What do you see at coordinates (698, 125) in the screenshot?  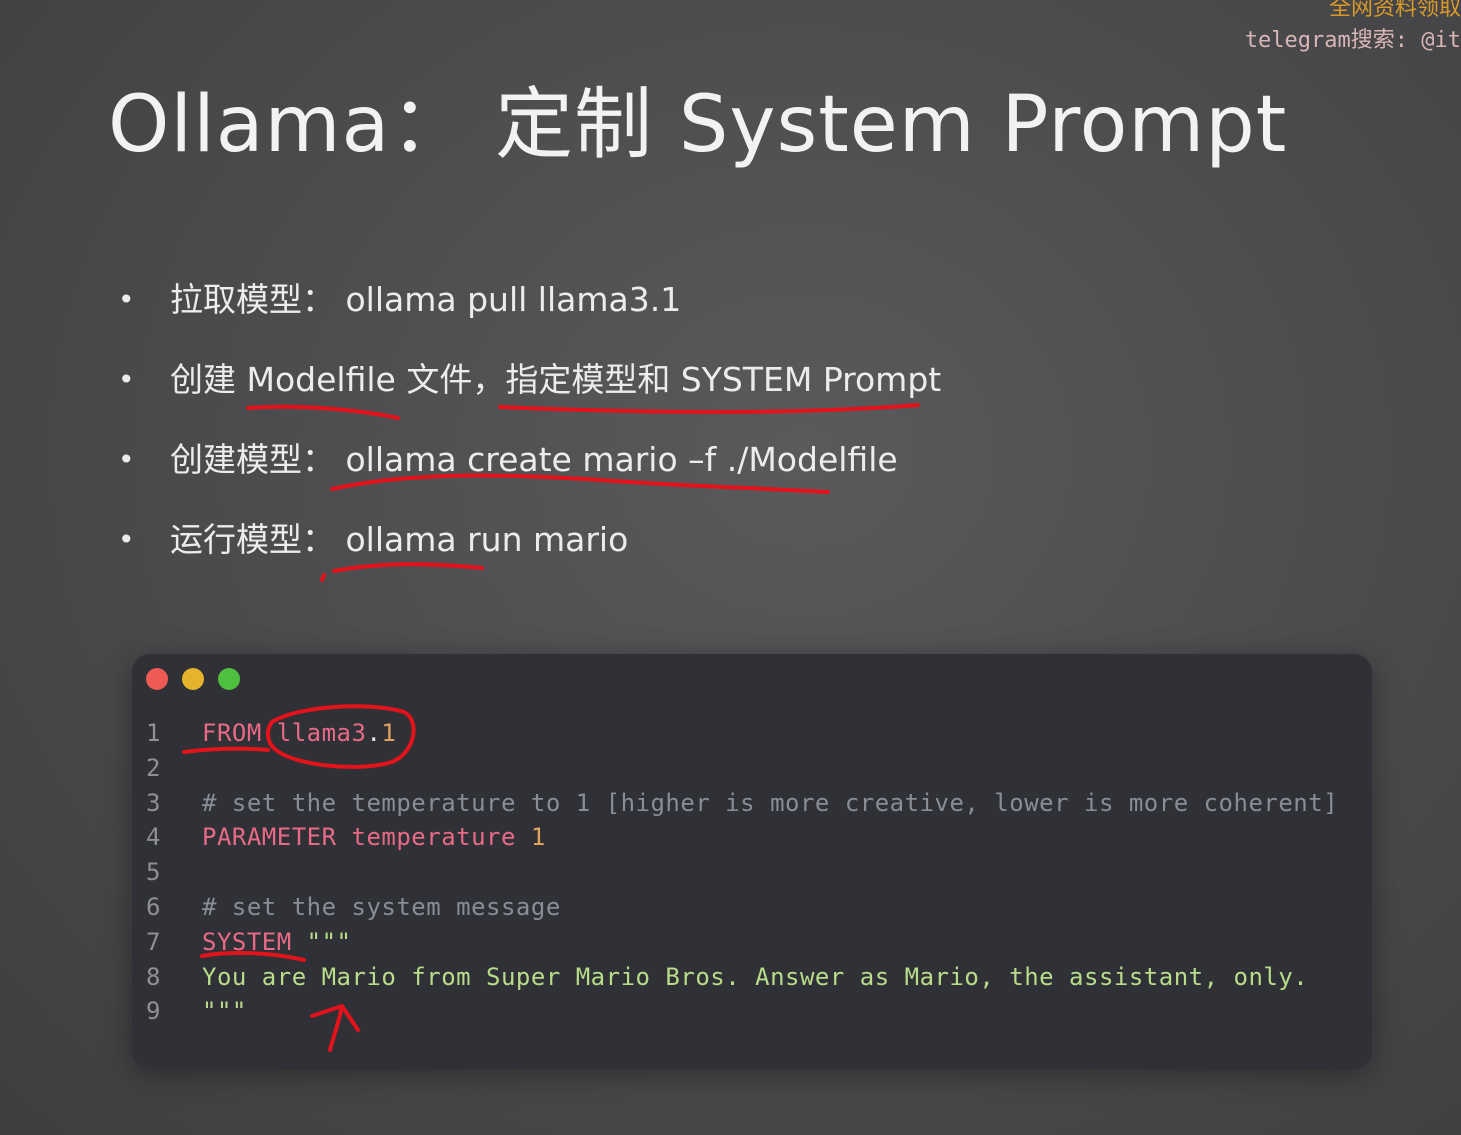 I see `slide-title: Ollama： 定制 System Prompt` at bounding box center [698, 125].